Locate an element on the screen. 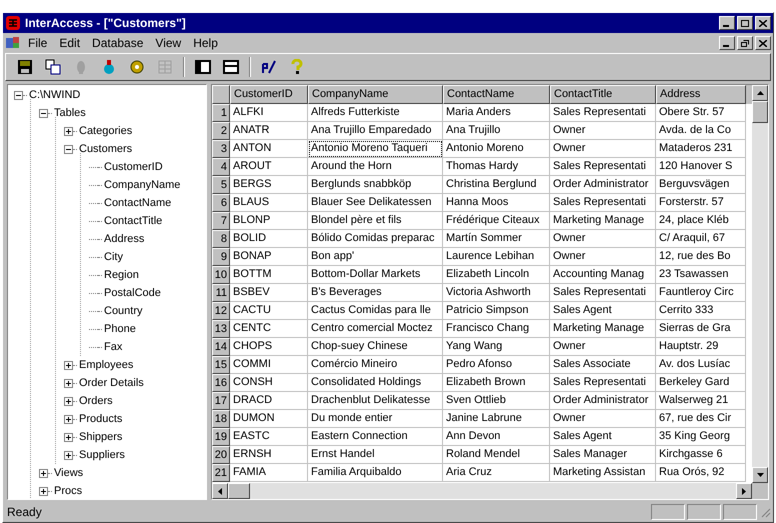 The height and width of the screenshot is (523, 776). corner-header is located at coordinates (221, 94).